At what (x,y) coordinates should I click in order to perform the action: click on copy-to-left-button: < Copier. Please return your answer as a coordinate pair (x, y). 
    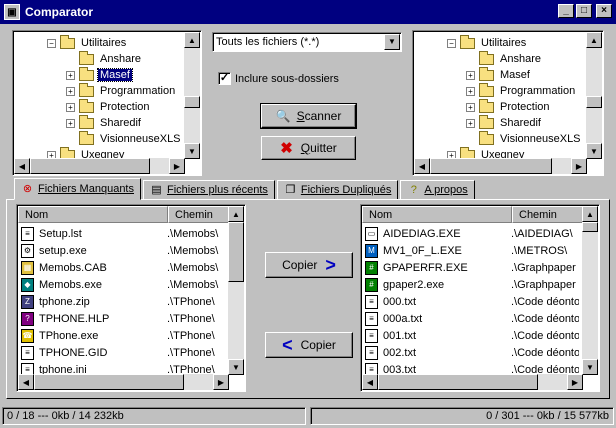
    Looking at the image, I should click on (309, 345).